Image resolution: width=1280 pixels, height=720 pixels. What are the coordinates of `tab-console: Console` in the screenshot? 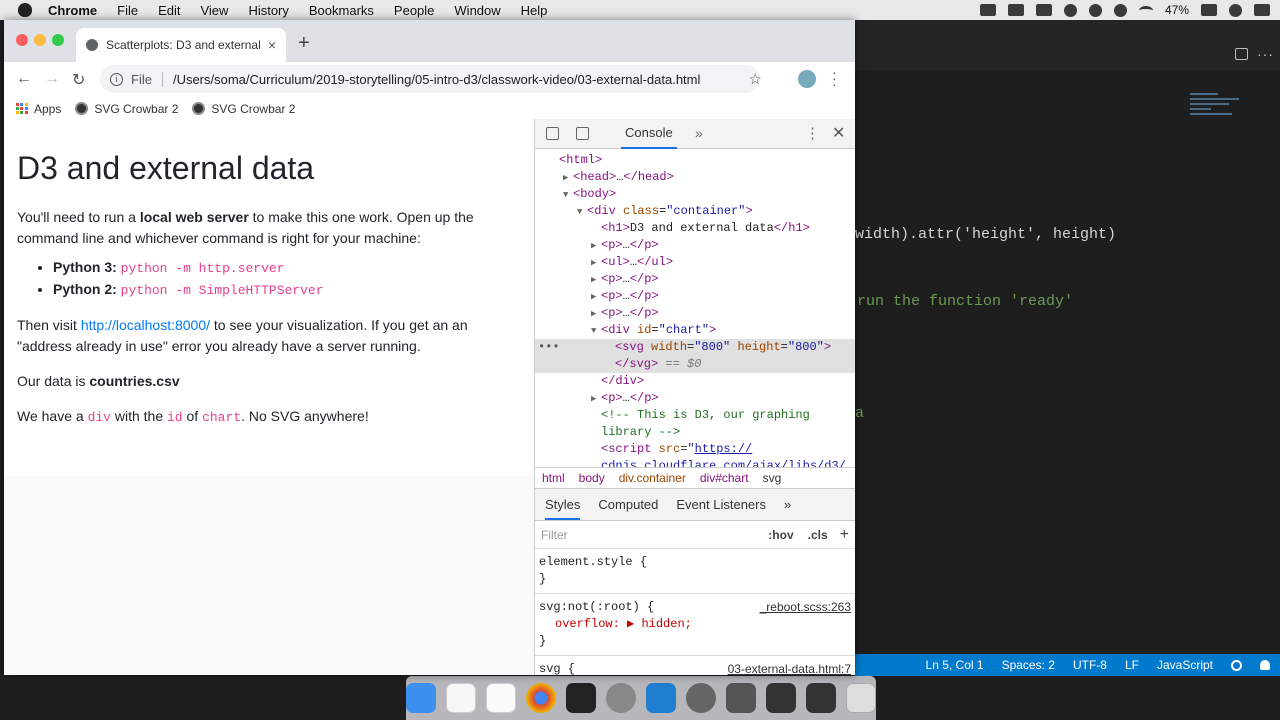 It's located at (649, 134).